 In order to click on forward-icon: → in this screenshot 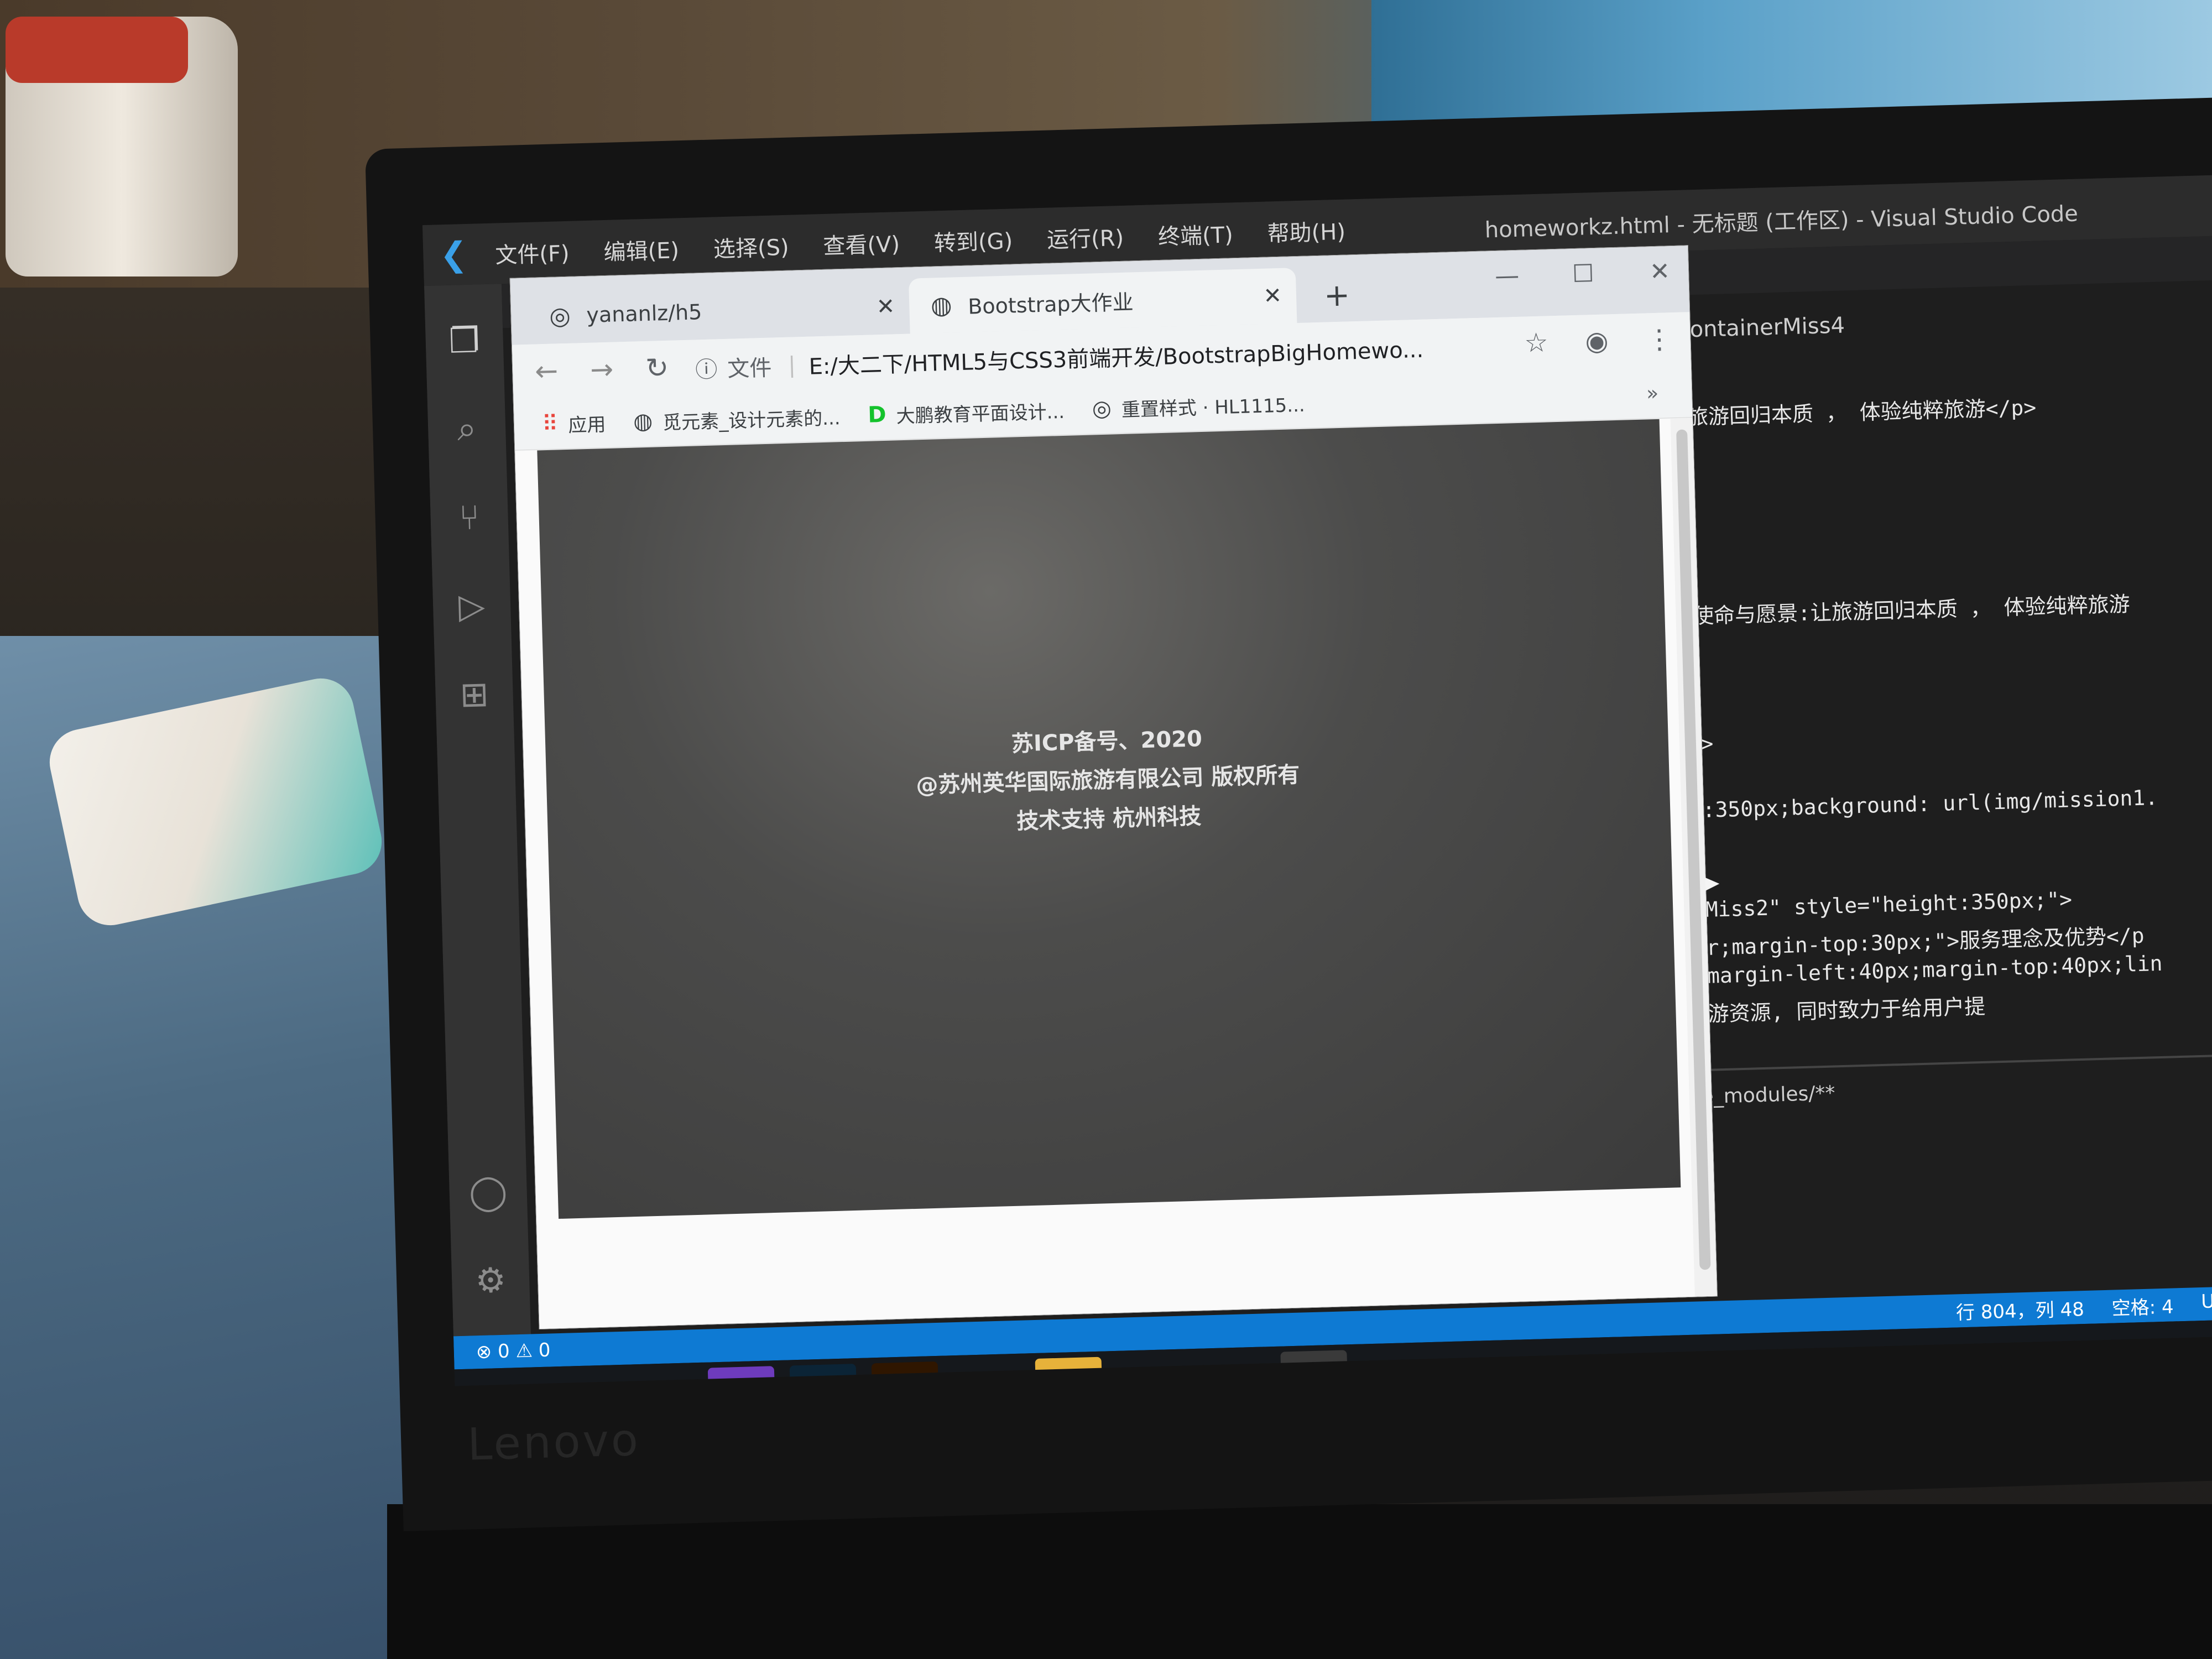, I will do `click(602, 370)`.